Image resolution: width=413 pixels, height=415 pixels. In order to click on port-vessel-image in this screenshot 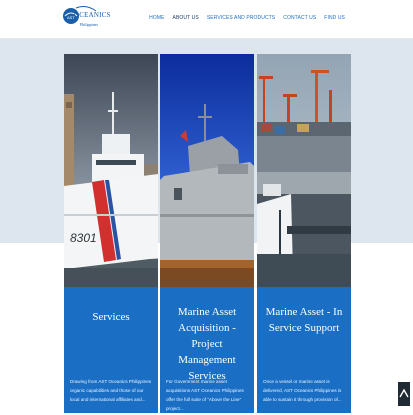, I will do `click(304, 170)`.